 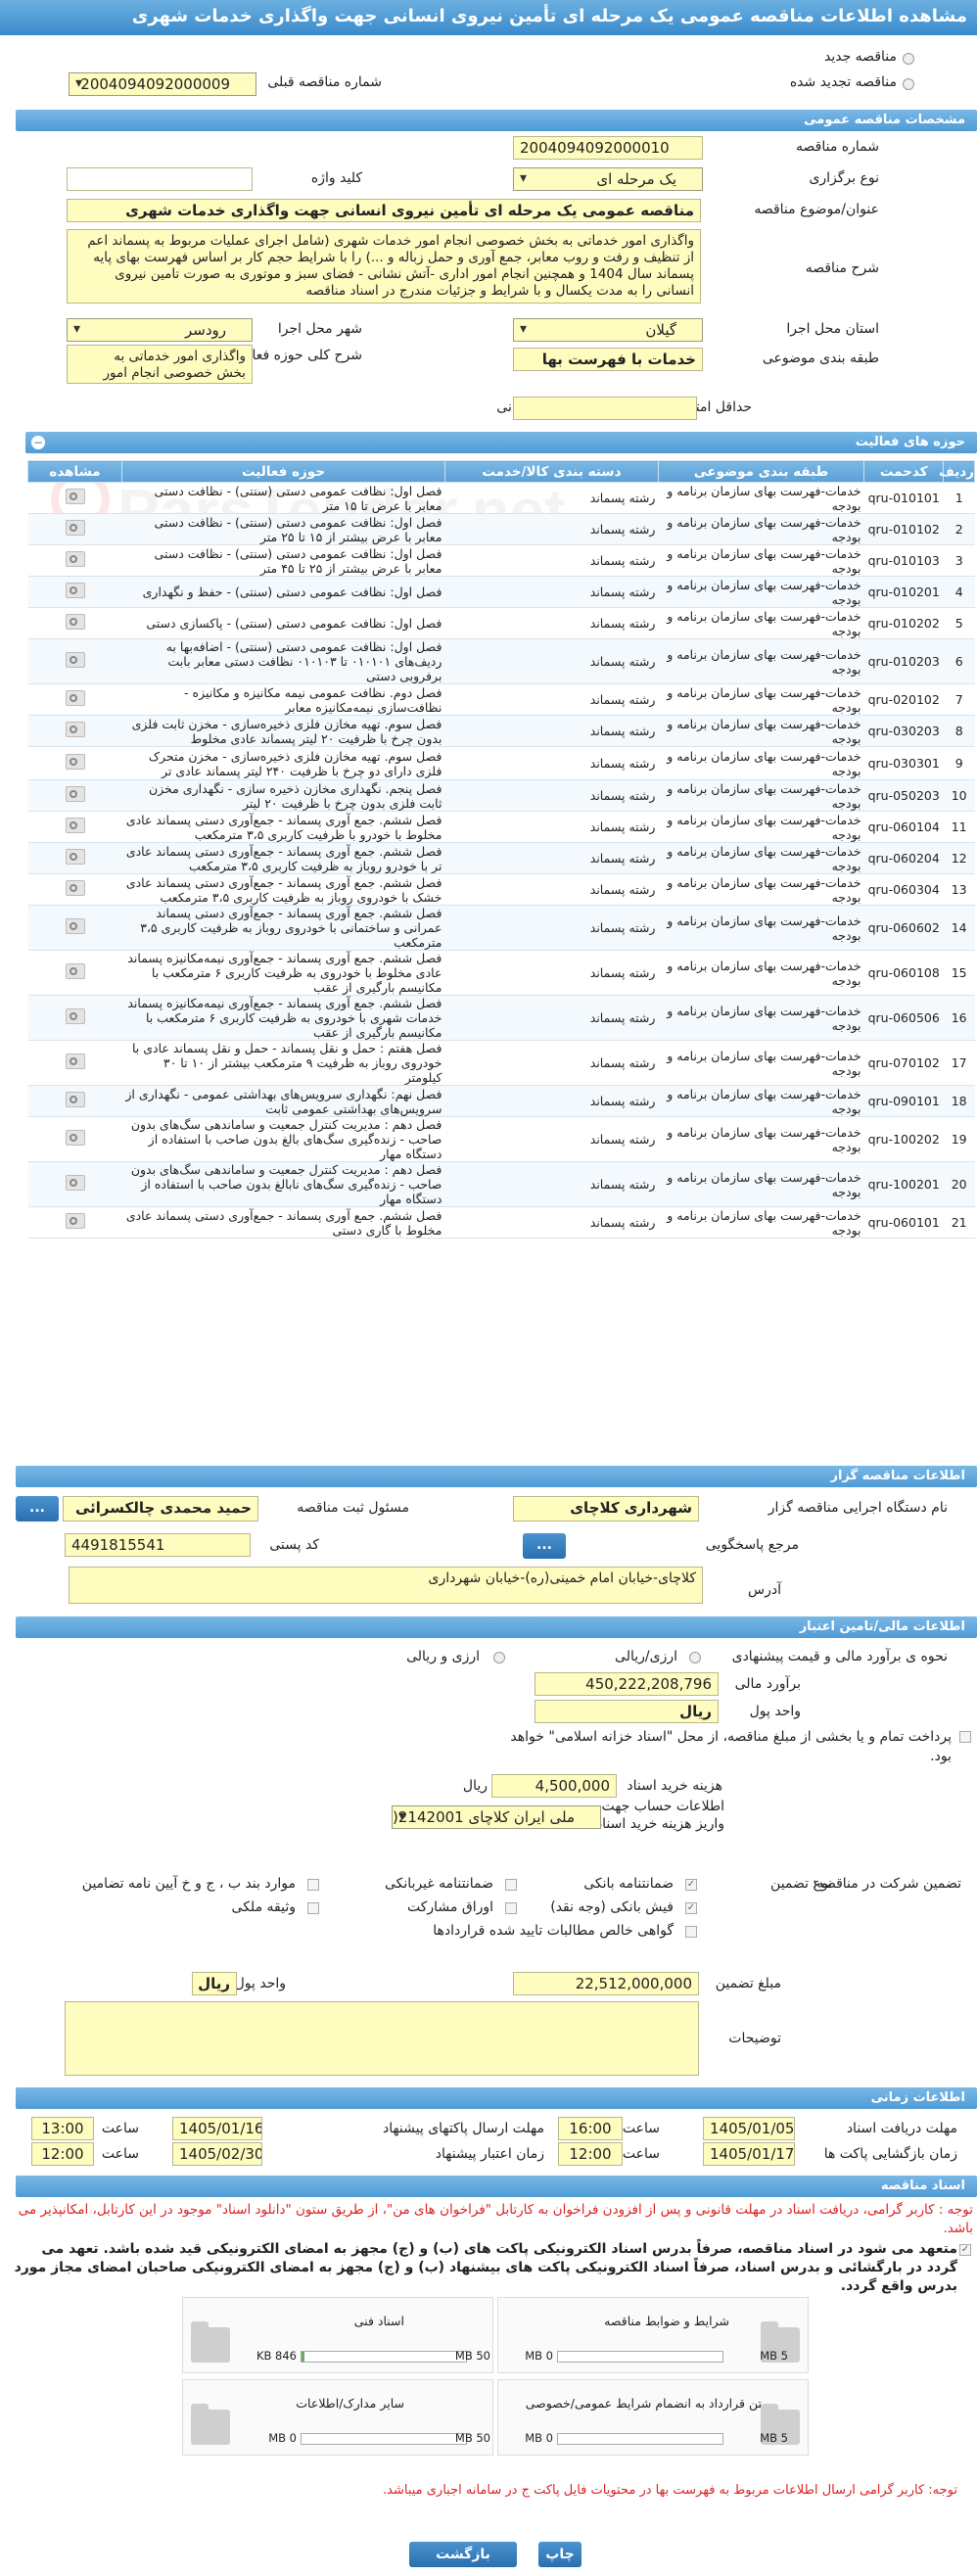 I want to click on keyword-label: کلید واژه, so click(x=336, y=178).